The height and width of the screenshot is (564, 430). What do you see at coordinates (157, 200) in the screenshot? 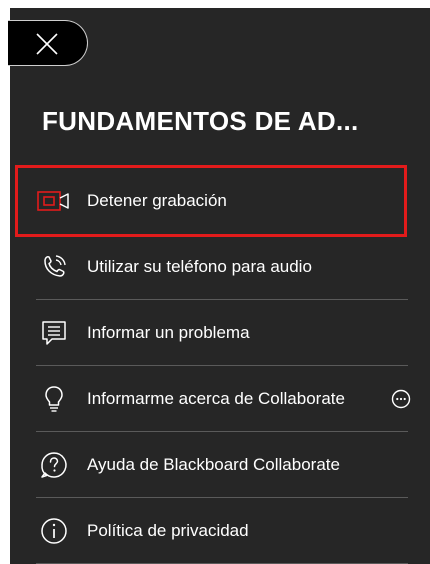
I see `menu-item-label: Detener grabación` at bounding box center [157, 200].